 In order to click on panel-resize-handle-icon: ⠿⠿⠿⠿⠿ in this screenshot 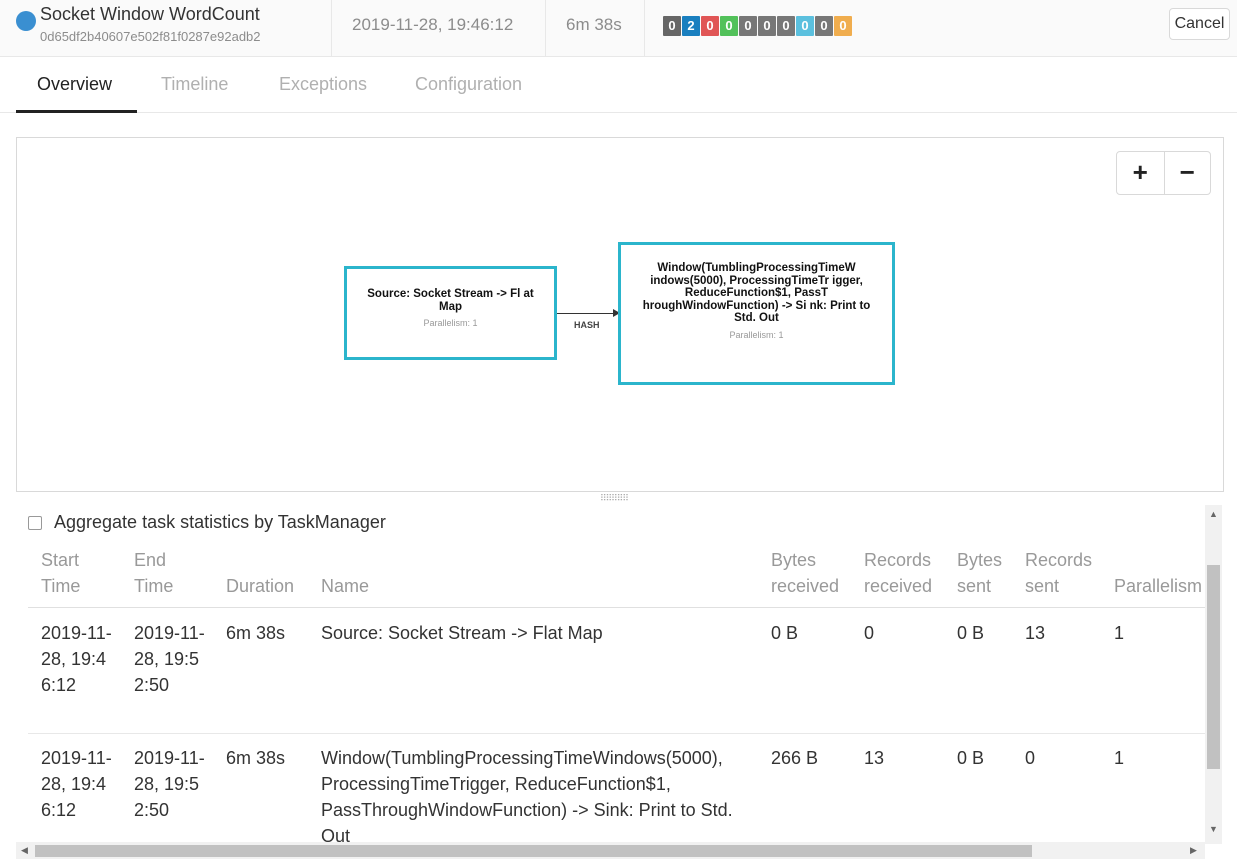, I will do `click(620, 498)`.